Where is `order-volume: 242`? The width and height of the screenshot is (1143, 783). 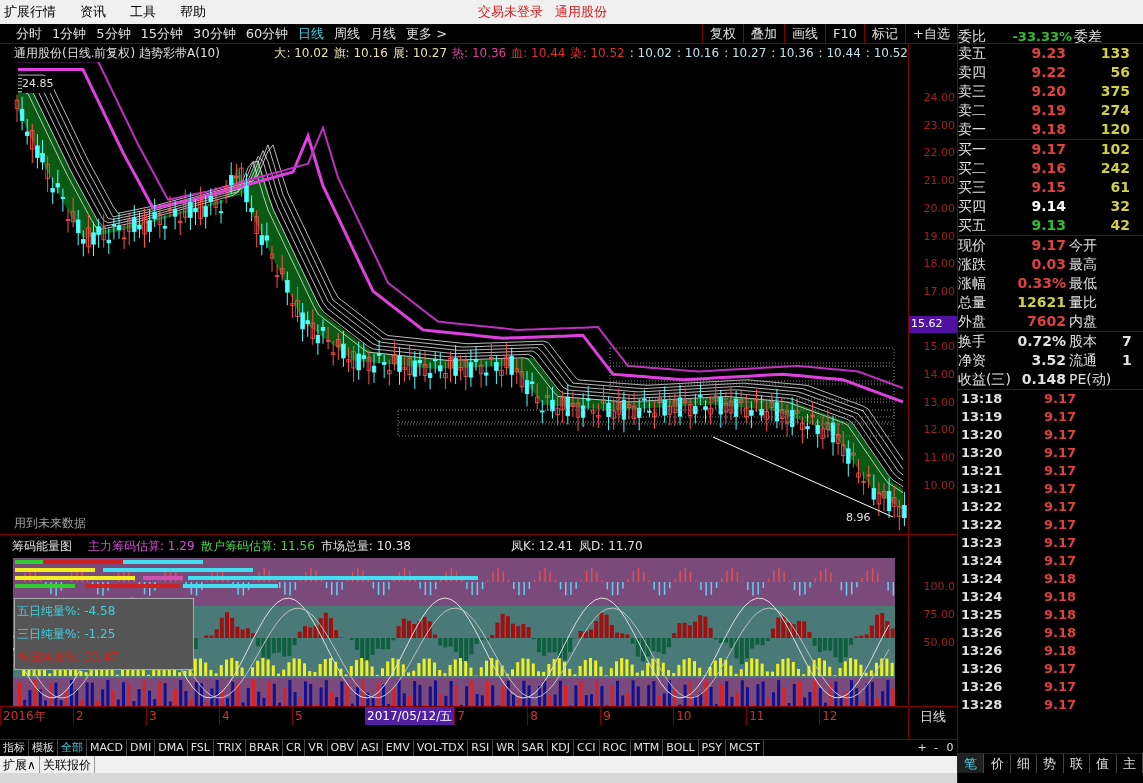 order-volume: 242 is located at coordinates (1114, 168).